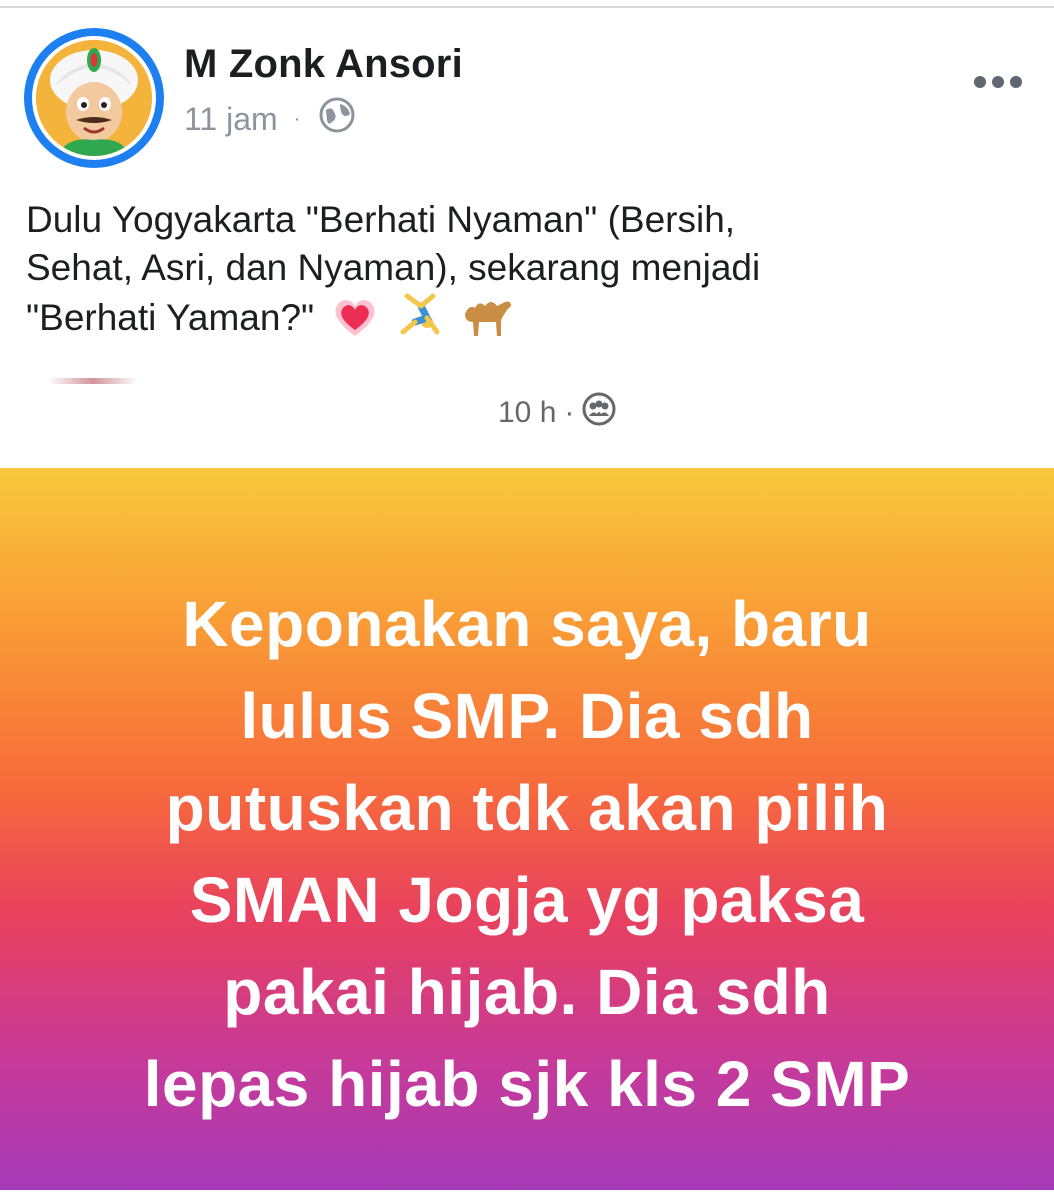 The image size is (1054, 1200). What do you see at coordinates (420, 321) in the screenshot?
I see `cartwheel-person-icon` at bounding box center [420, 321].